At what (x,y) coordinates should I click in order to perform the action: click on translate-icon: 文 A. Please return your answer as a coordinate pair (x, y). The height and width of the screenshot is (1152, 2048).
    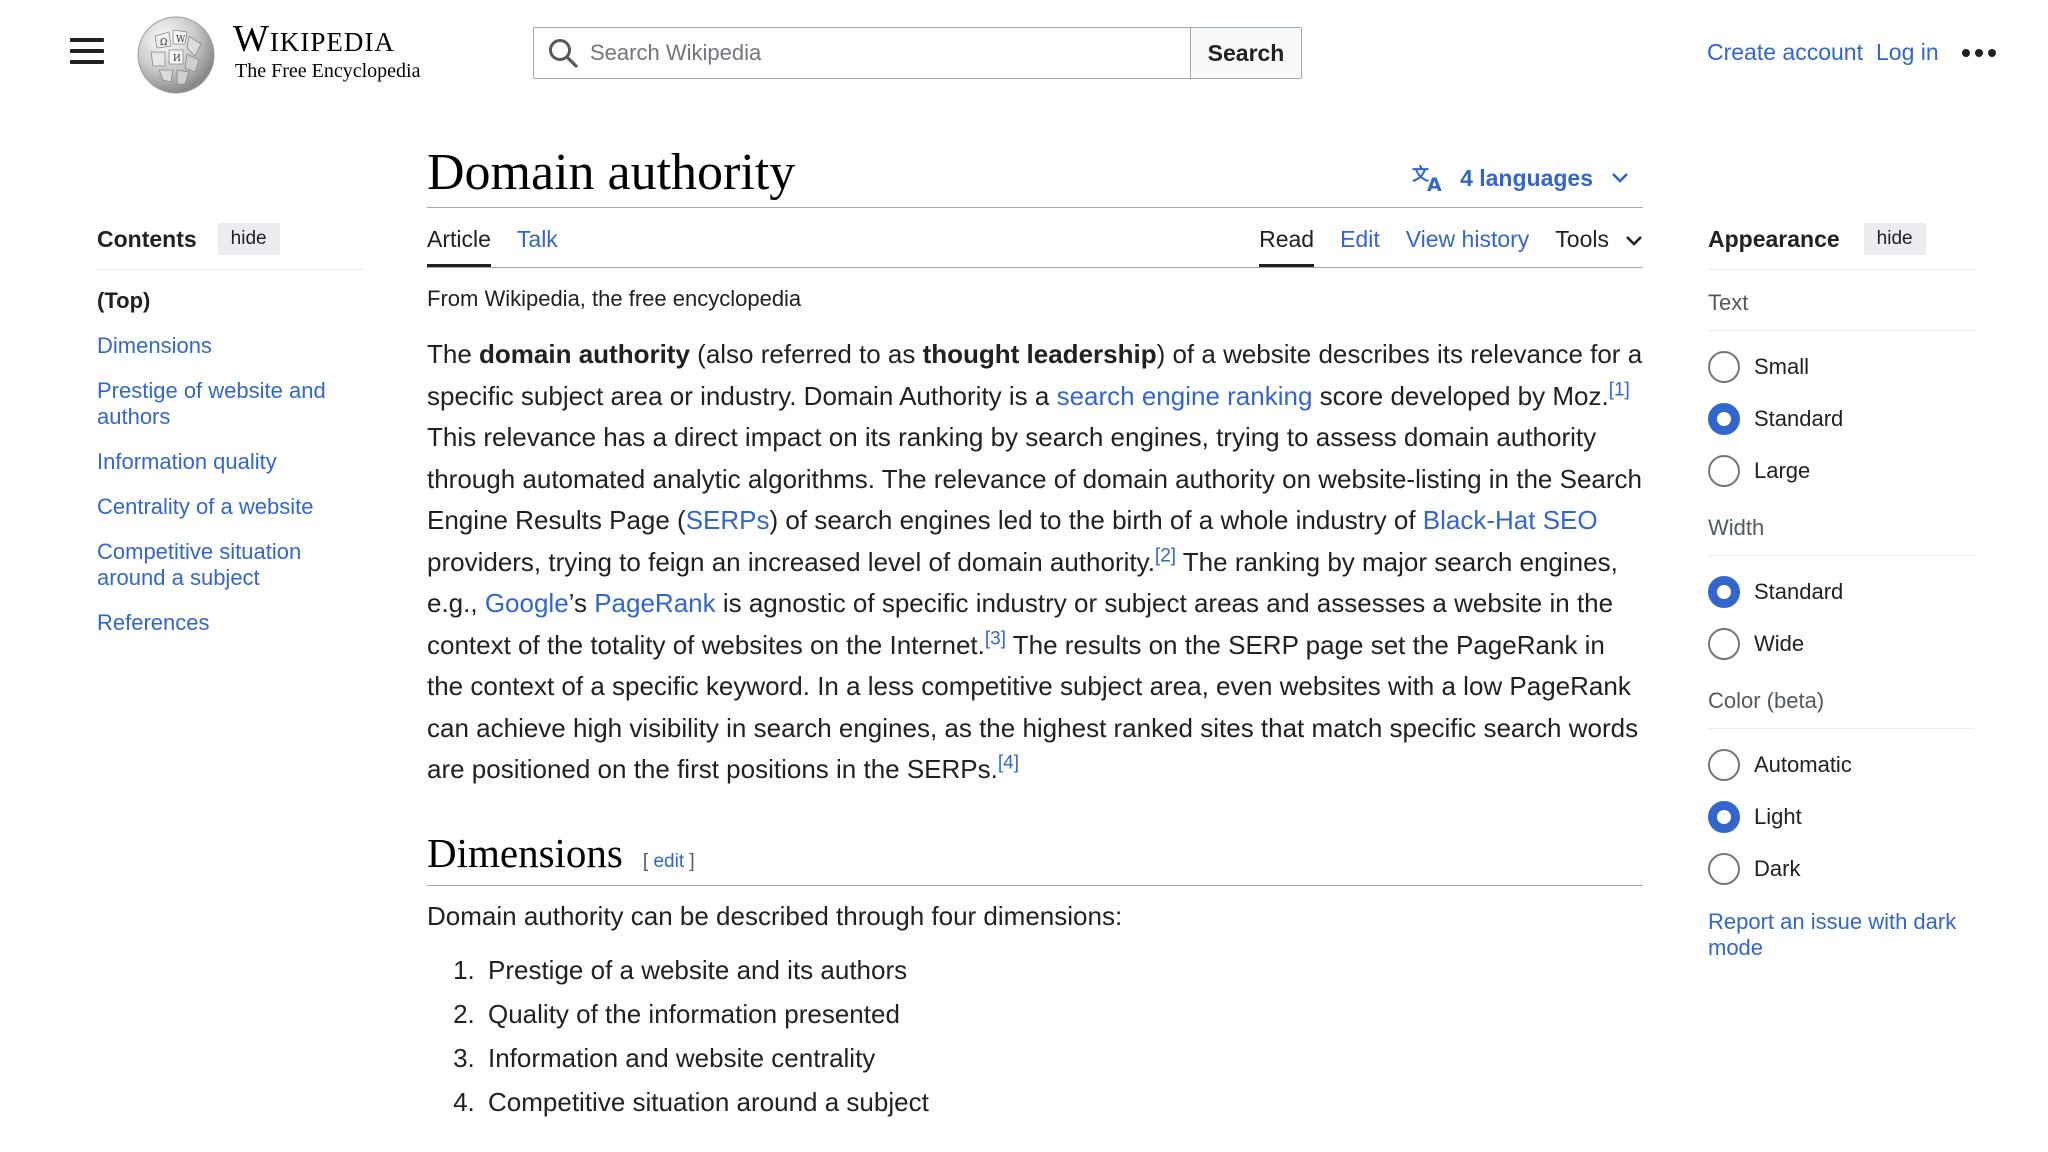
    Looking at the image, I should click on (1427, 178).